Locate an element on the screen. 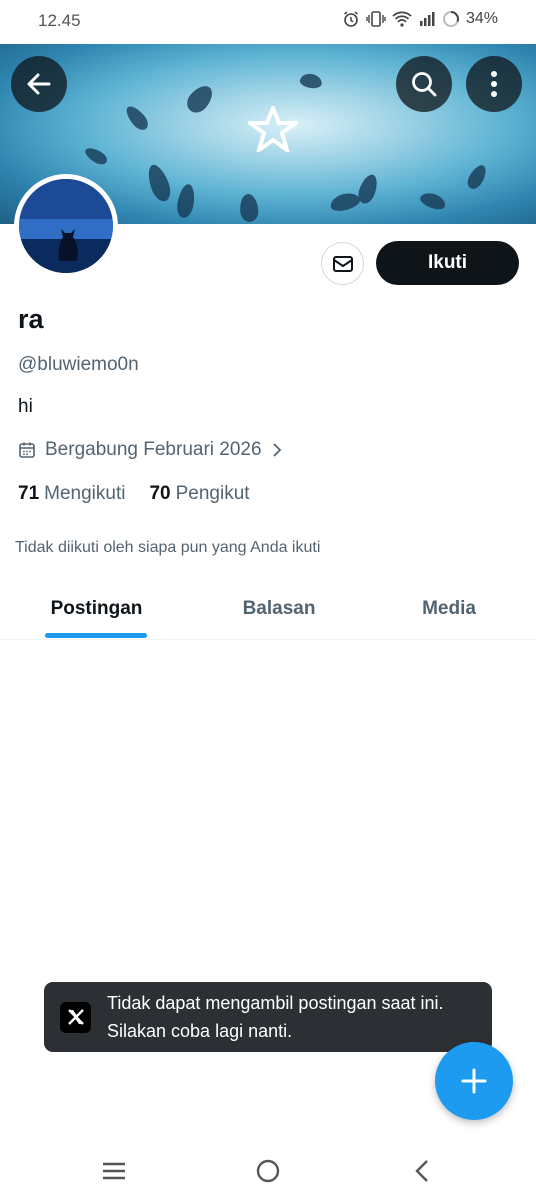  compose-button is located at coordinates (474, 1081).